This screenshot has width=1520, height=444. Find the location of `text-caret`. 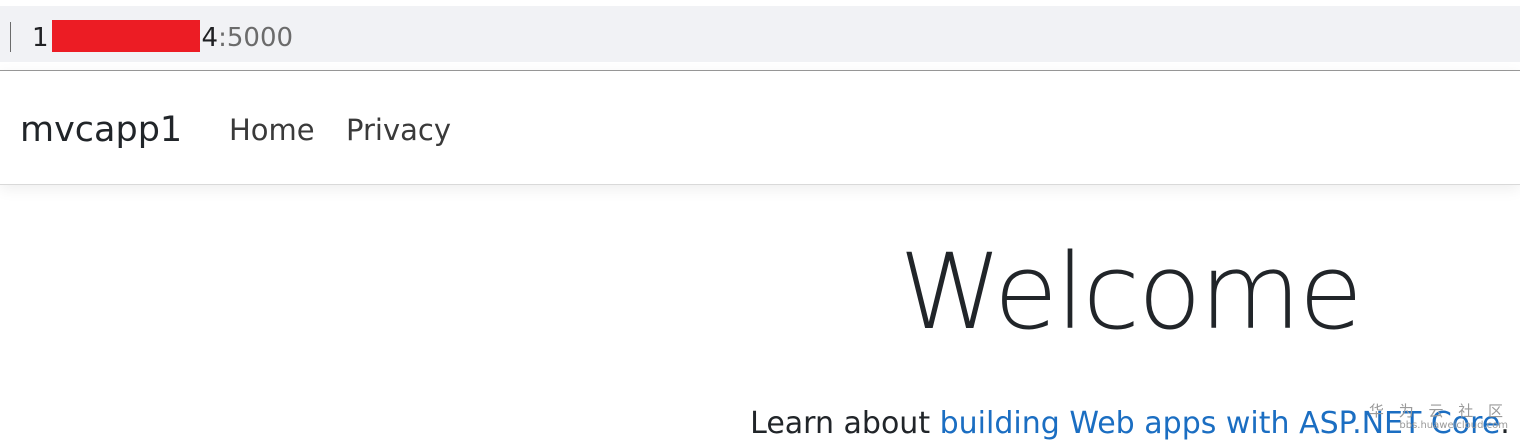

text-caret is located at coordinates (10, 37).